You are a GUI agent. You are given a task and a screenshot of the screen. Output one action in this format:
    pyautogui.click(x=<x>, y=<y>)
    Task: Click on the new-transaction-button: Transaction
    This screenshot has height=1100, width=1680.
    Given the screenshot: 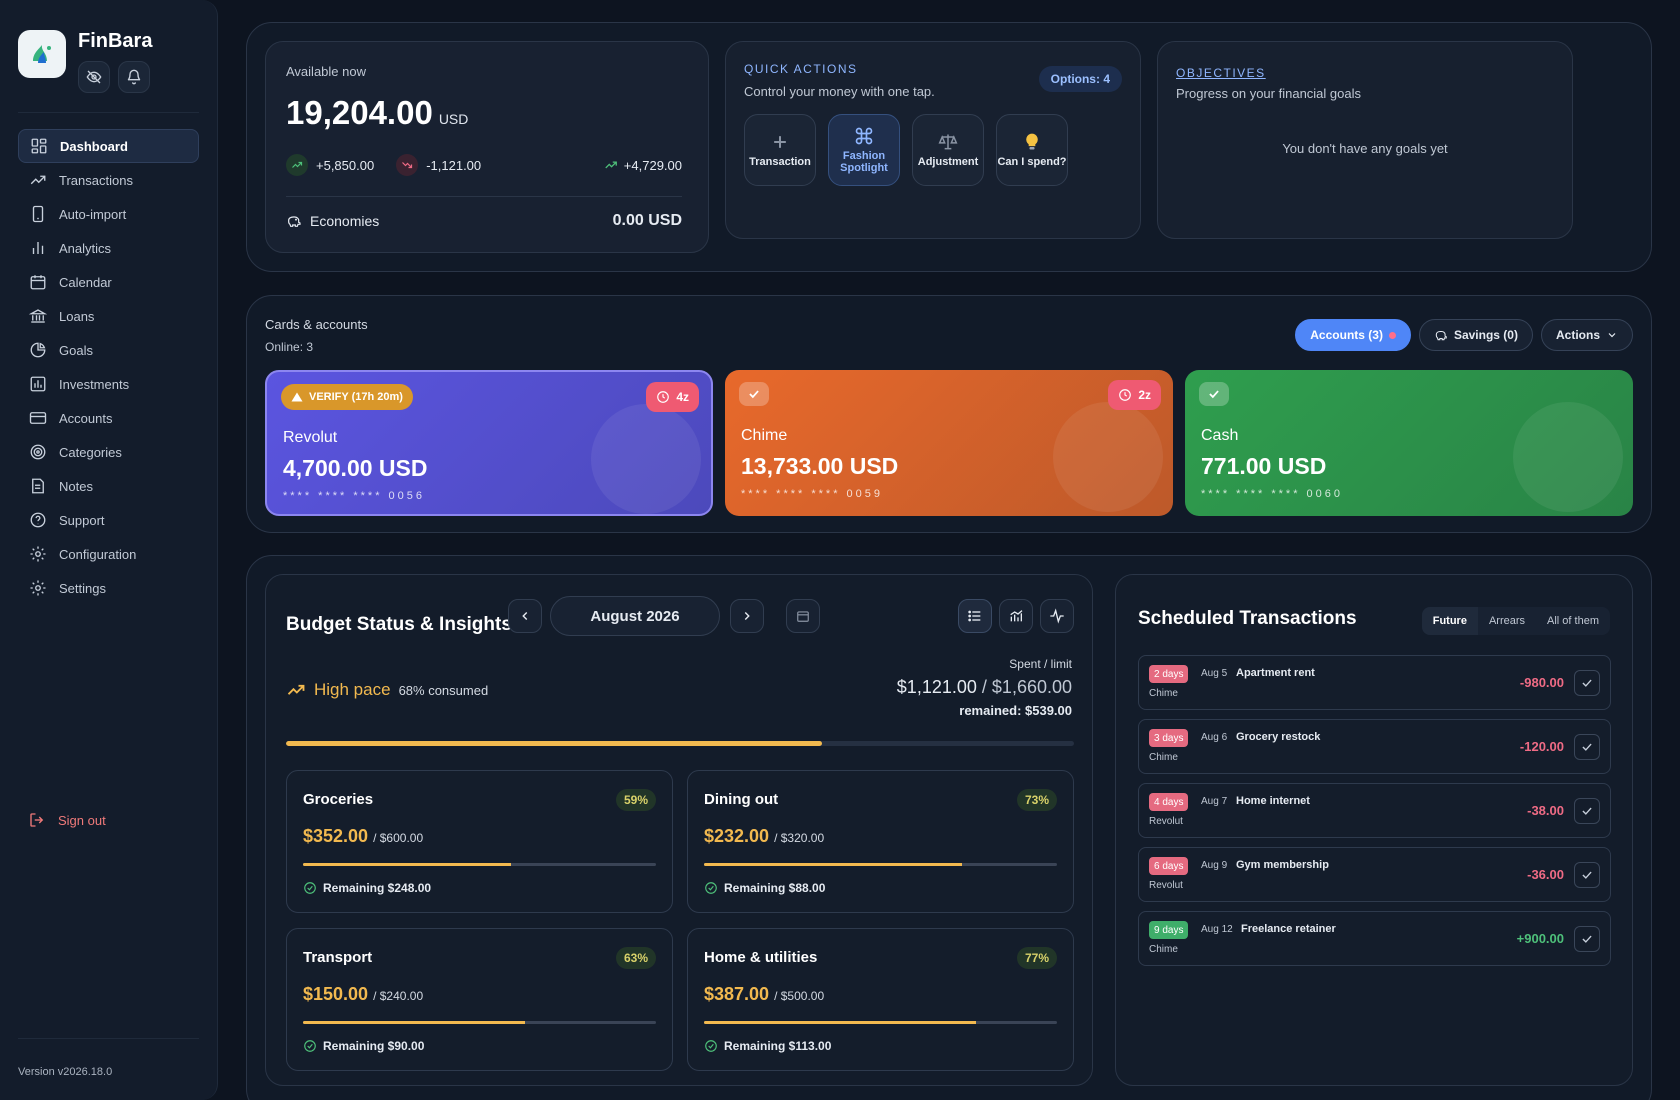 What is the action you would take?
    pyautogui.click(x=780, y=150)
    